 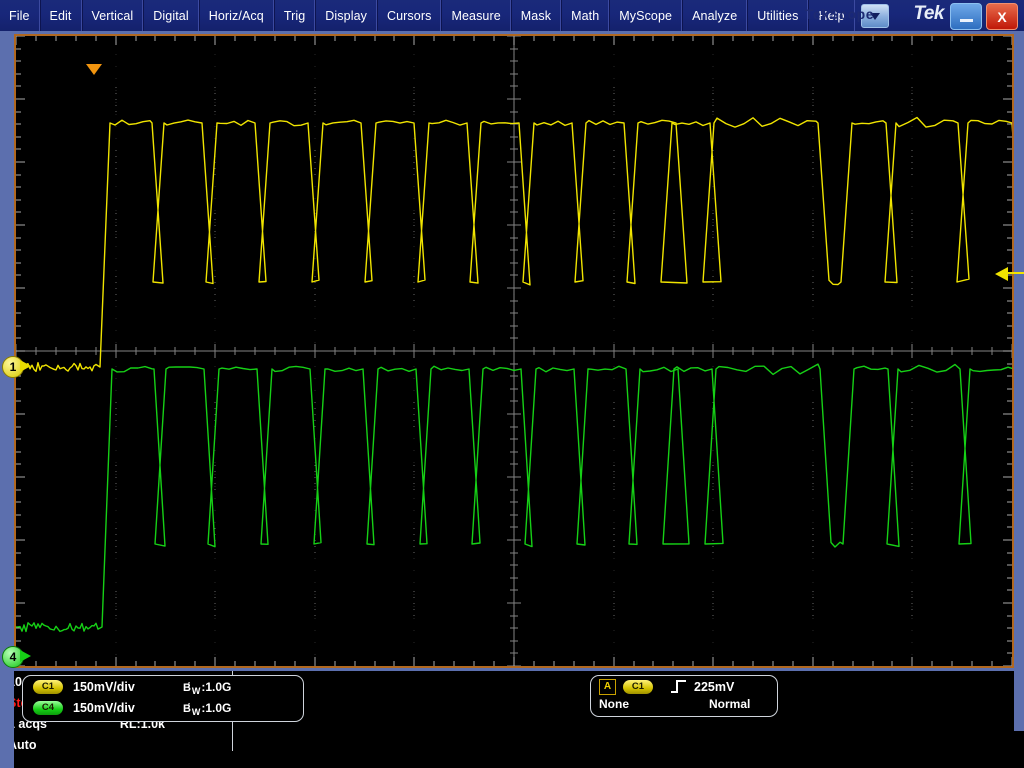 I want to click on minimize-button, so click(x=966, y=16).